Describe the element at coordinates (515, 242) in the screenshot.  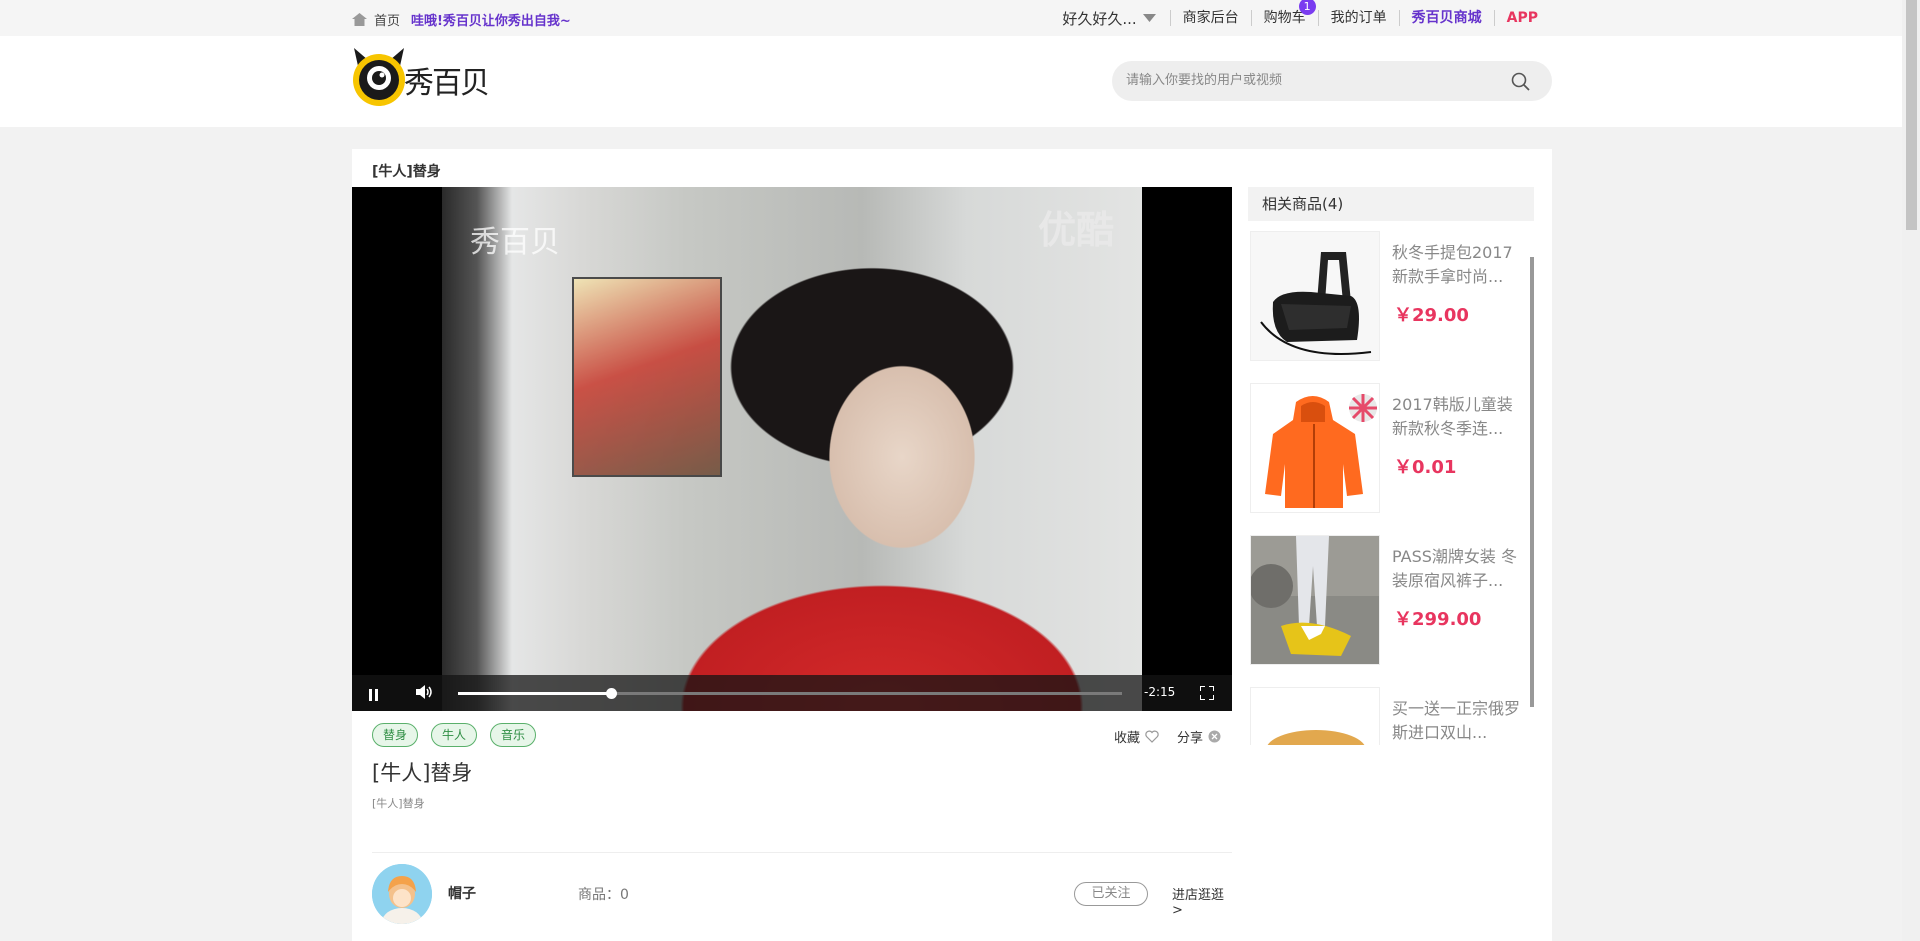
I see `video-watermark-left: 秀百贝` at that location.